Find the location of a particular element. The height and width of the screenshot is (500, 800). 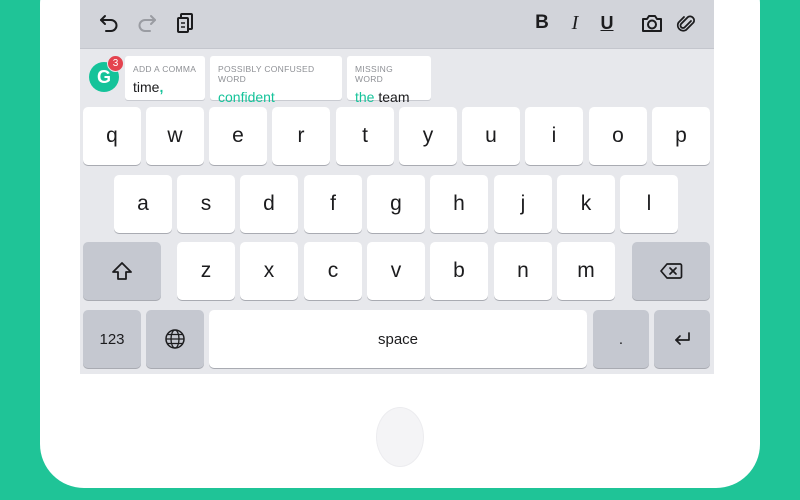

backspace-icon is located at coordinates (671, 271).